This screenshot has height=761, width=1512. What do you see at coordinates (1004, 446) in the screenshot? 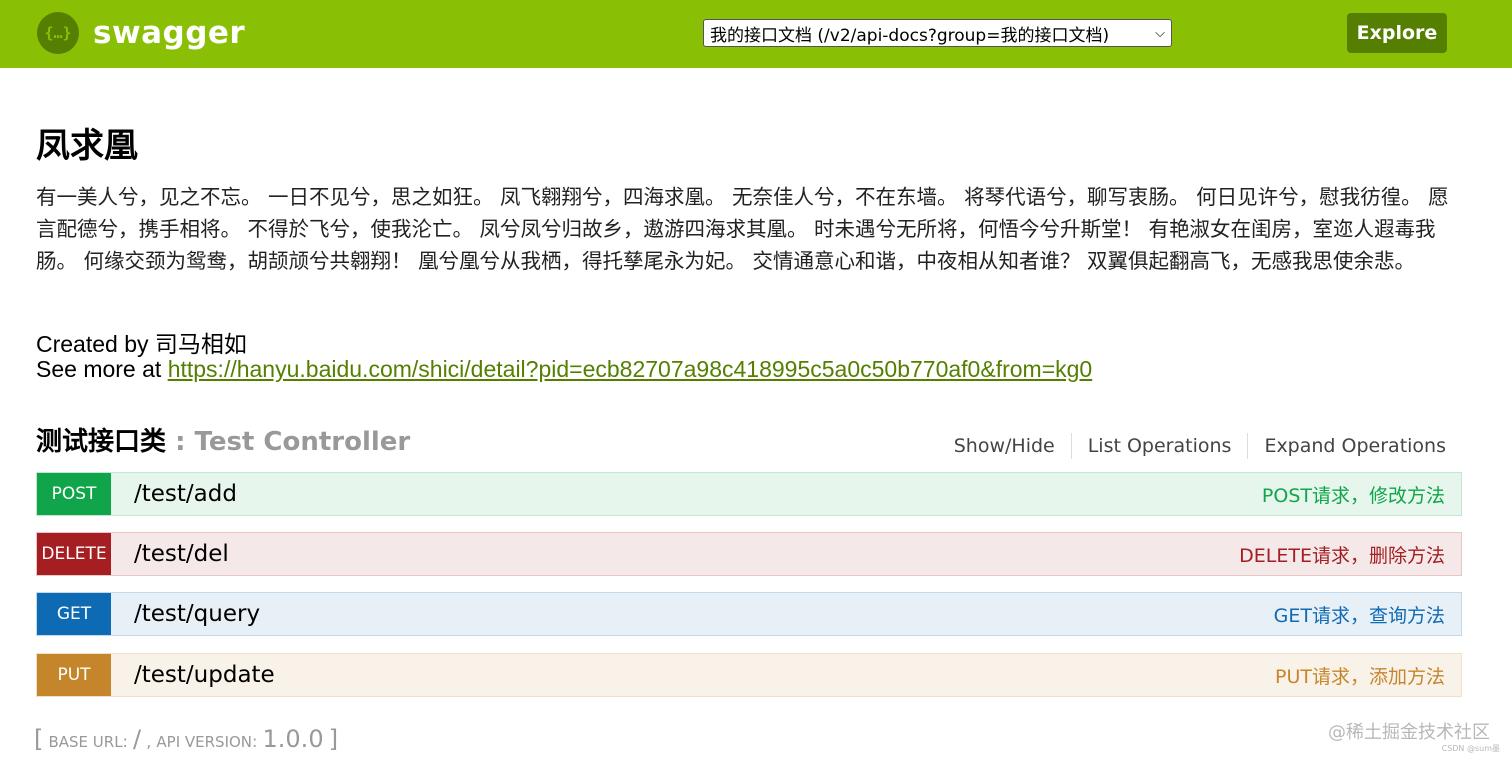
I see `show-hide-link: Show/Hide` at bounding box center [1004, 446].